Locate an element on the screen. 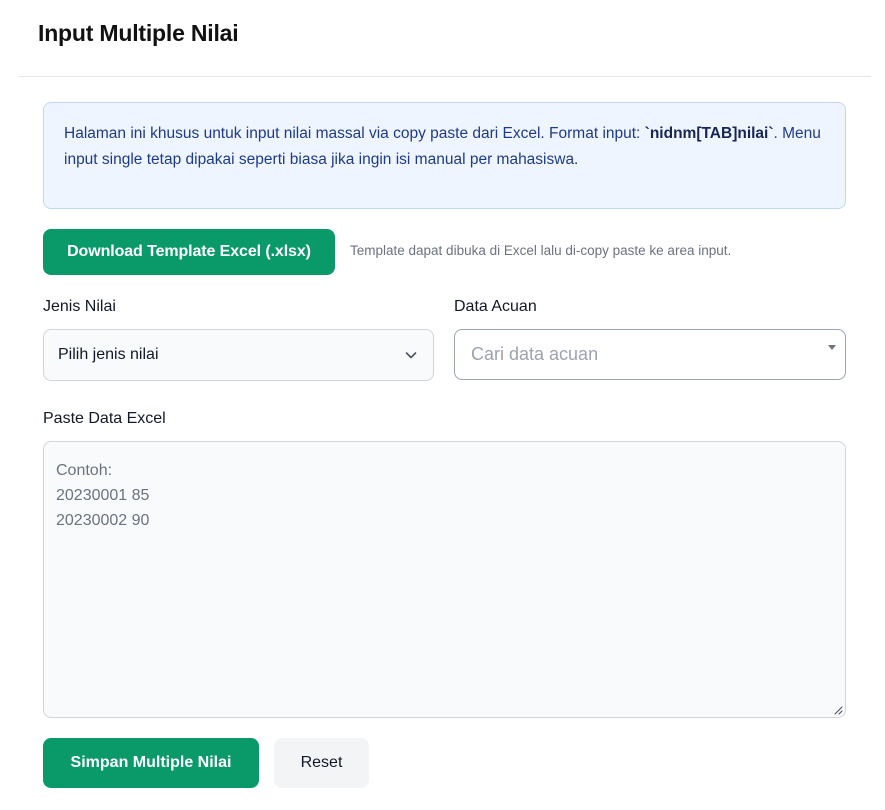  info-format-code: `nidnm[TAB]nilai` is located at coordinates (709, 133).